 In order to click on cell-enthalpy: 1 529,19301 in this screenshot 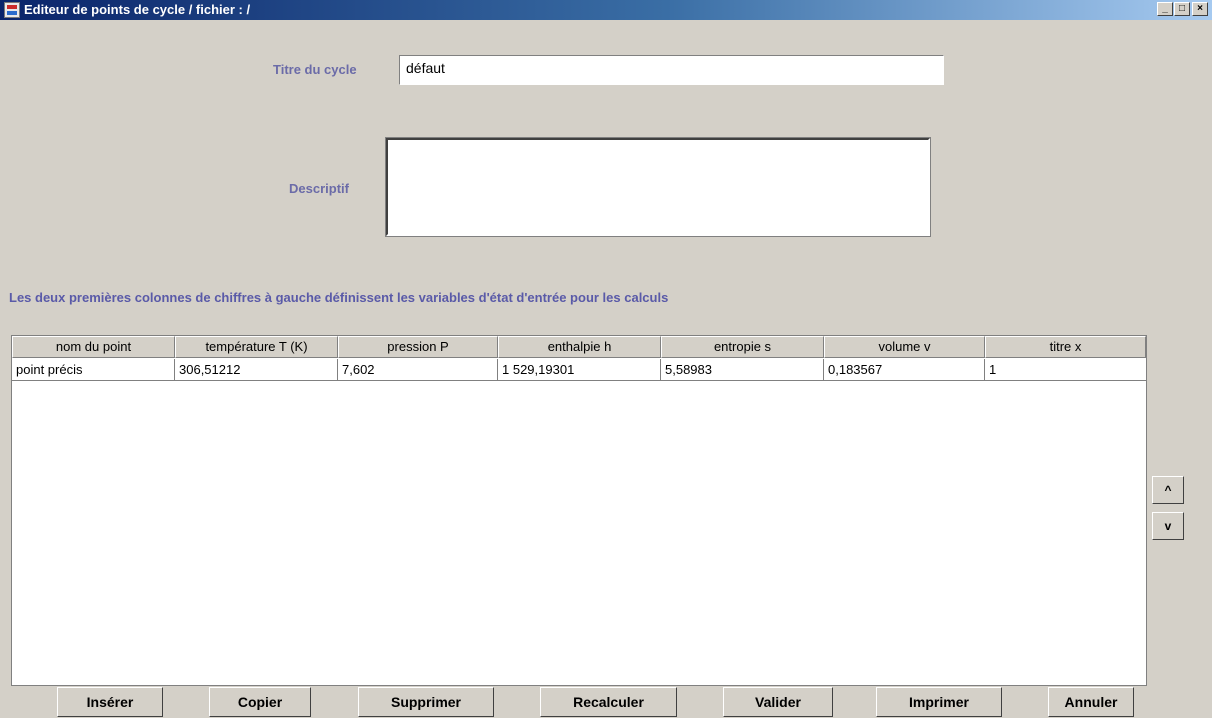, I will do `click(579, 370)`.